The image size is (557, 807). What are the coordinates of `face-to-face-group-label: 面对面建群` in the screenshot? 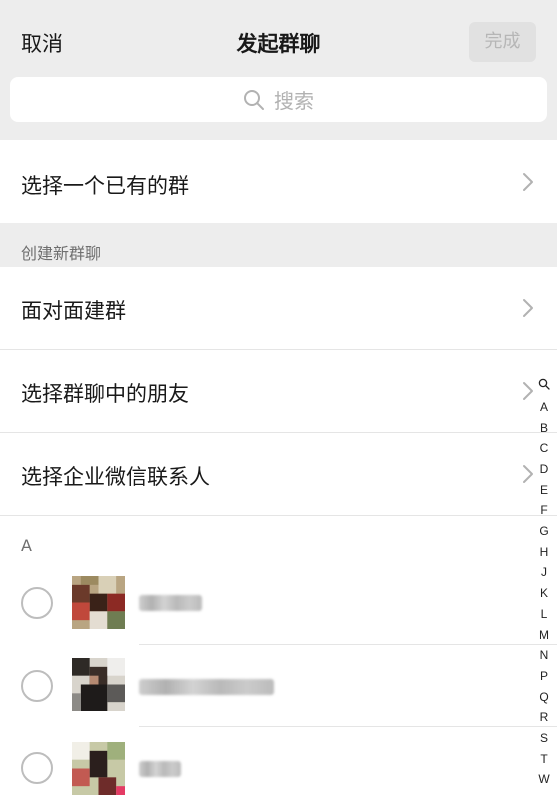 It's located at (73, 311).